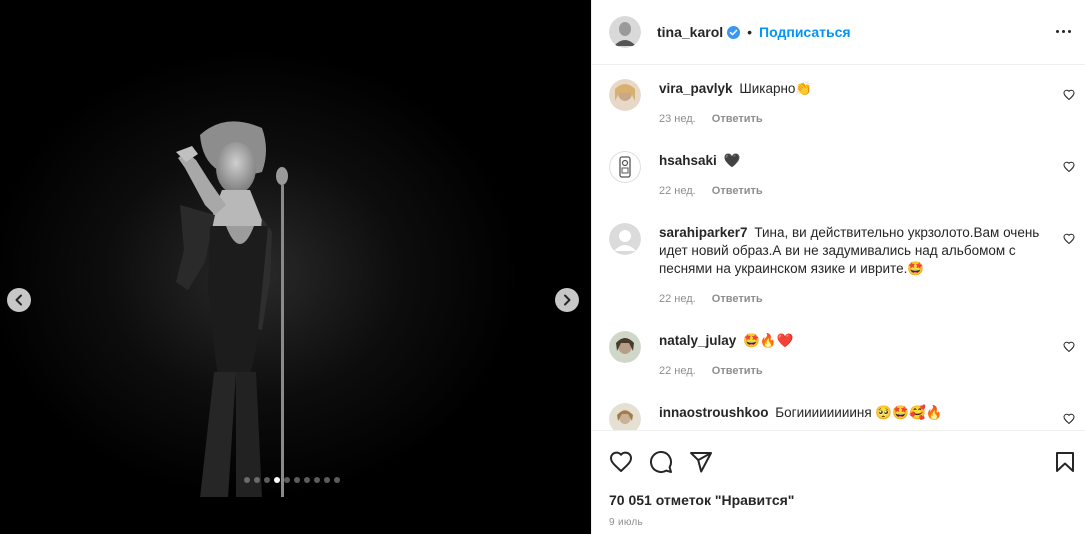 The height and width of the screenshot is (534, 1085). Describe the element at coordinates (859, 412) in the screenshot. I see `comment-text: Богииииииииня 🥺🤩🥰🔥` at that location.